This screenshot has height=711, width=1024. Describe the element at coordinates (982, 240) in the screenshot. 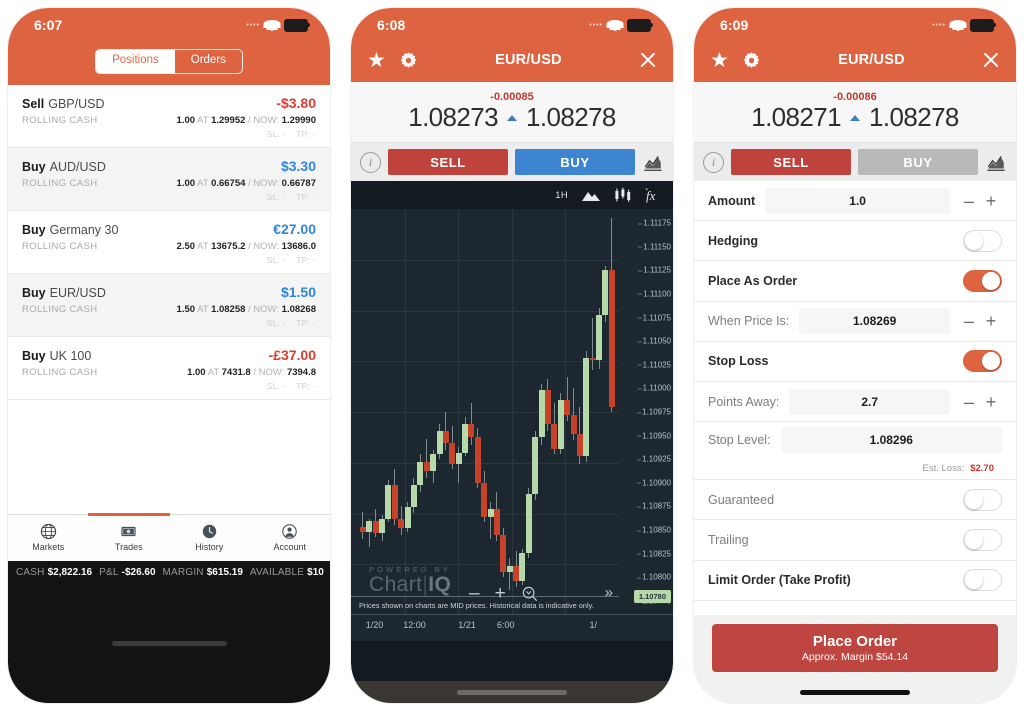

I see `hedging-toggle` at that location.